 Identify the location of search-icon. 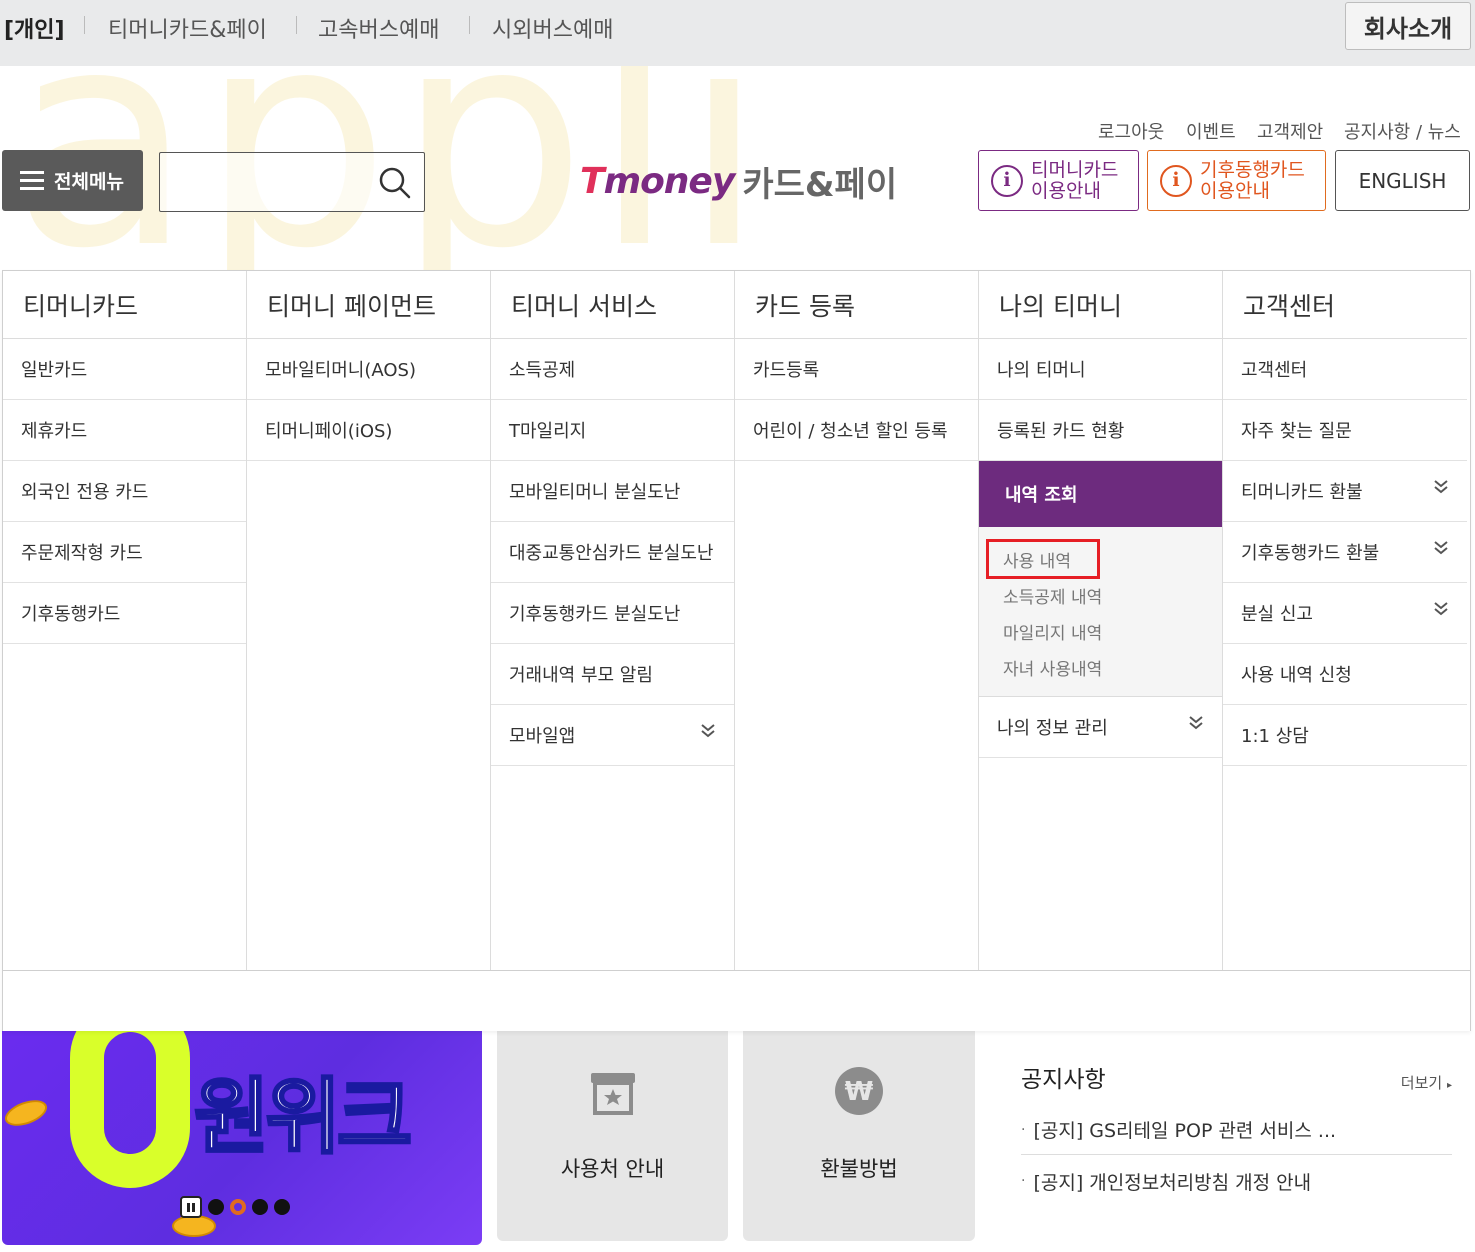
(395, 183).